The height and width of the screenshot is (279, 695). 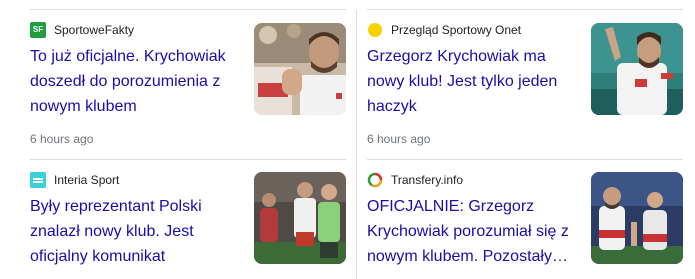 What do you see at coordinates (38, 30) in the screenshot?
I see `sportowefakty-logo-icon: SF` at bounding box center [38, 30].